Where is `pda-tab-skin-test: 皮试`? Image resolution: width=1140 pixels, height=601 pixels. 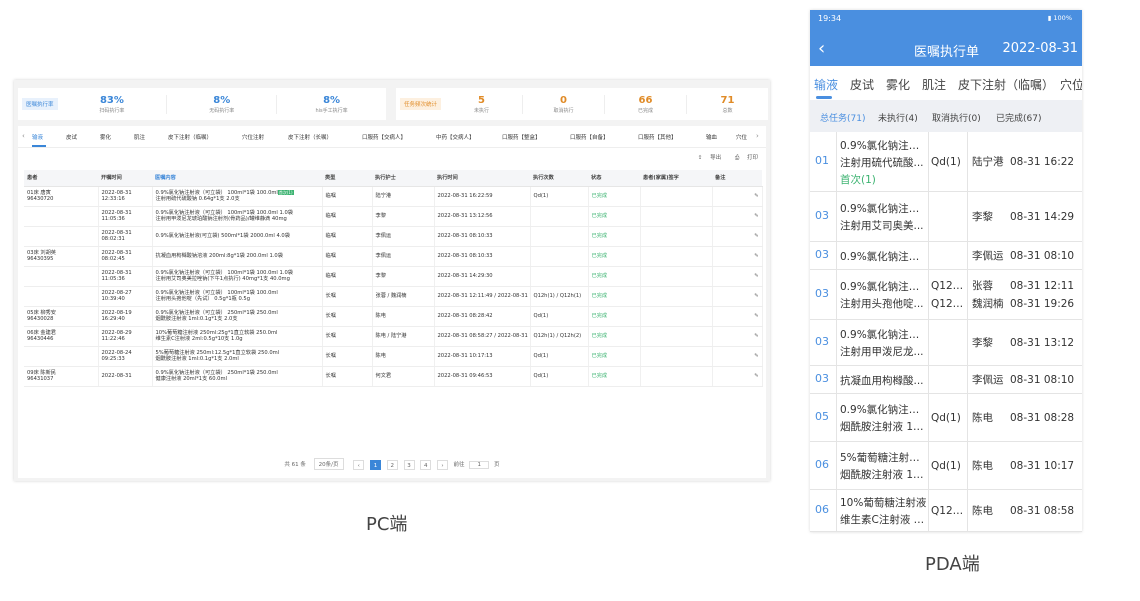
pda-tab-skin-test: 皮试 is located at coordinates (862, 84).